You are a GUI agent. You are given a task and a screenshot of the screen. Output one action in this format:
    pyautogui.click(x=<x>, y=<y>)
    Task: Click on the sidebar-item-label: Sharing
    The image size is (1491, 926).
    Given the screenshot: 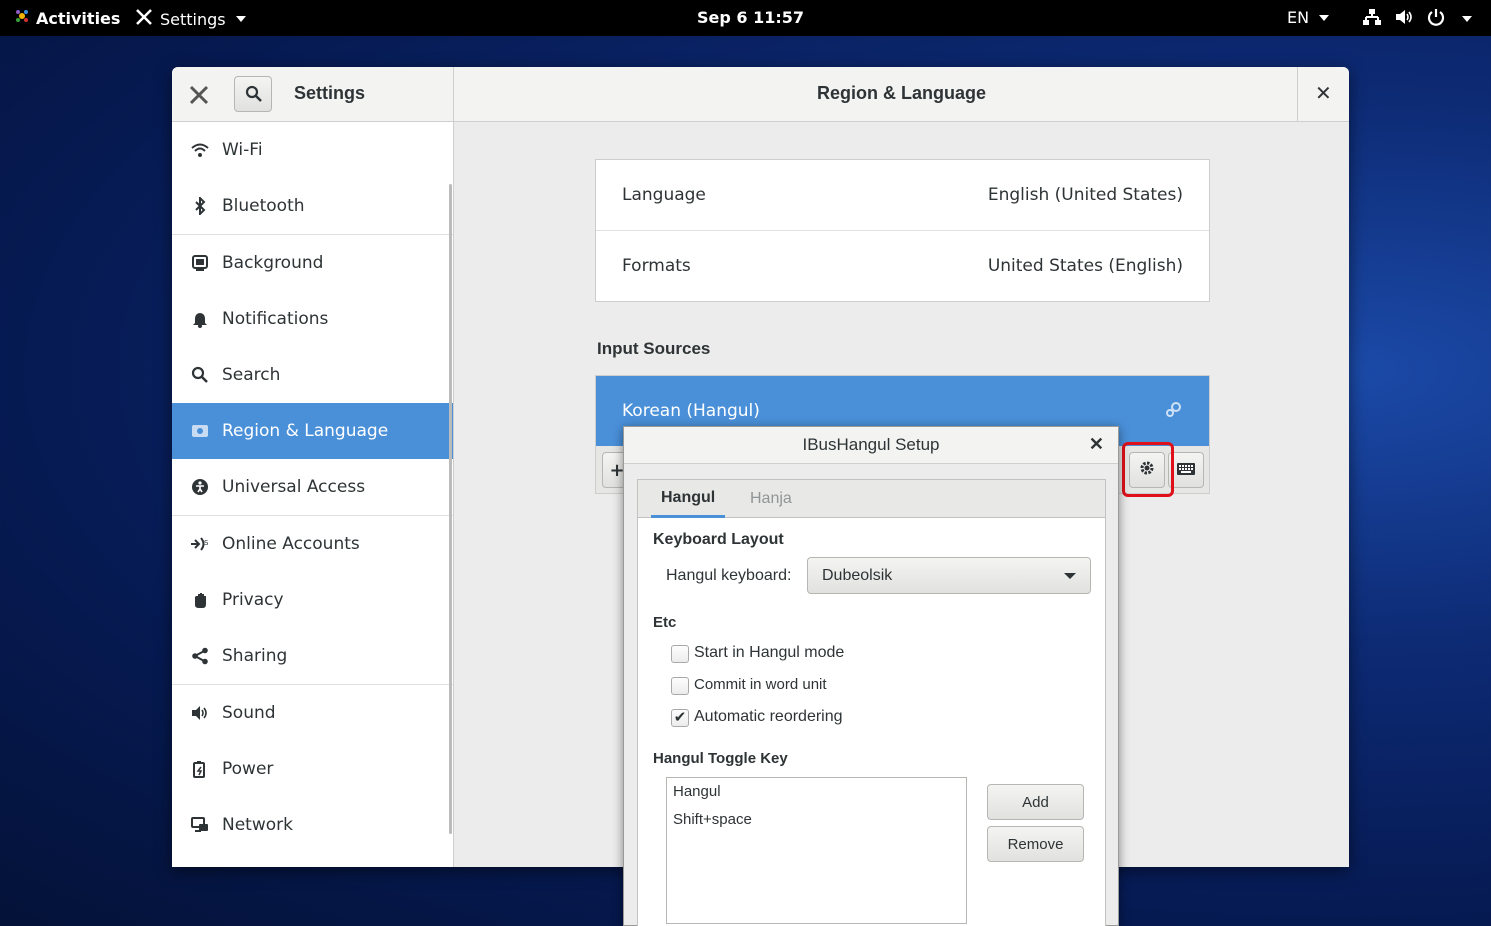 What is the action you would take?
    pyautogui.click(x=255, y=656)
    